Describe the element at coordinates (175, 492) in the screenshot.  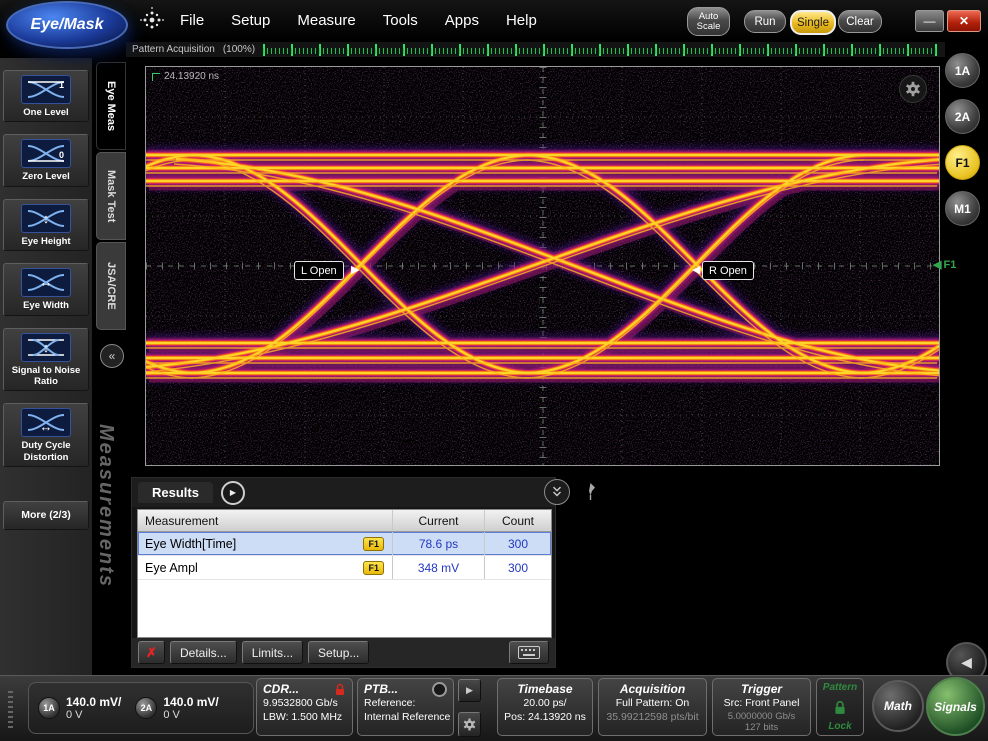
I see `results-title: Results` at that location.